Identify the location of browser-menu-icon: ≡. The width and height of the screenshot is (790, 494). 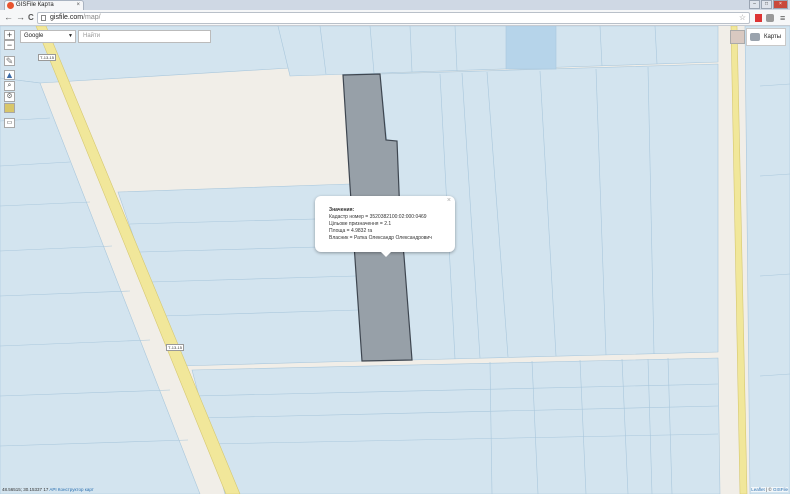
(782, 18).